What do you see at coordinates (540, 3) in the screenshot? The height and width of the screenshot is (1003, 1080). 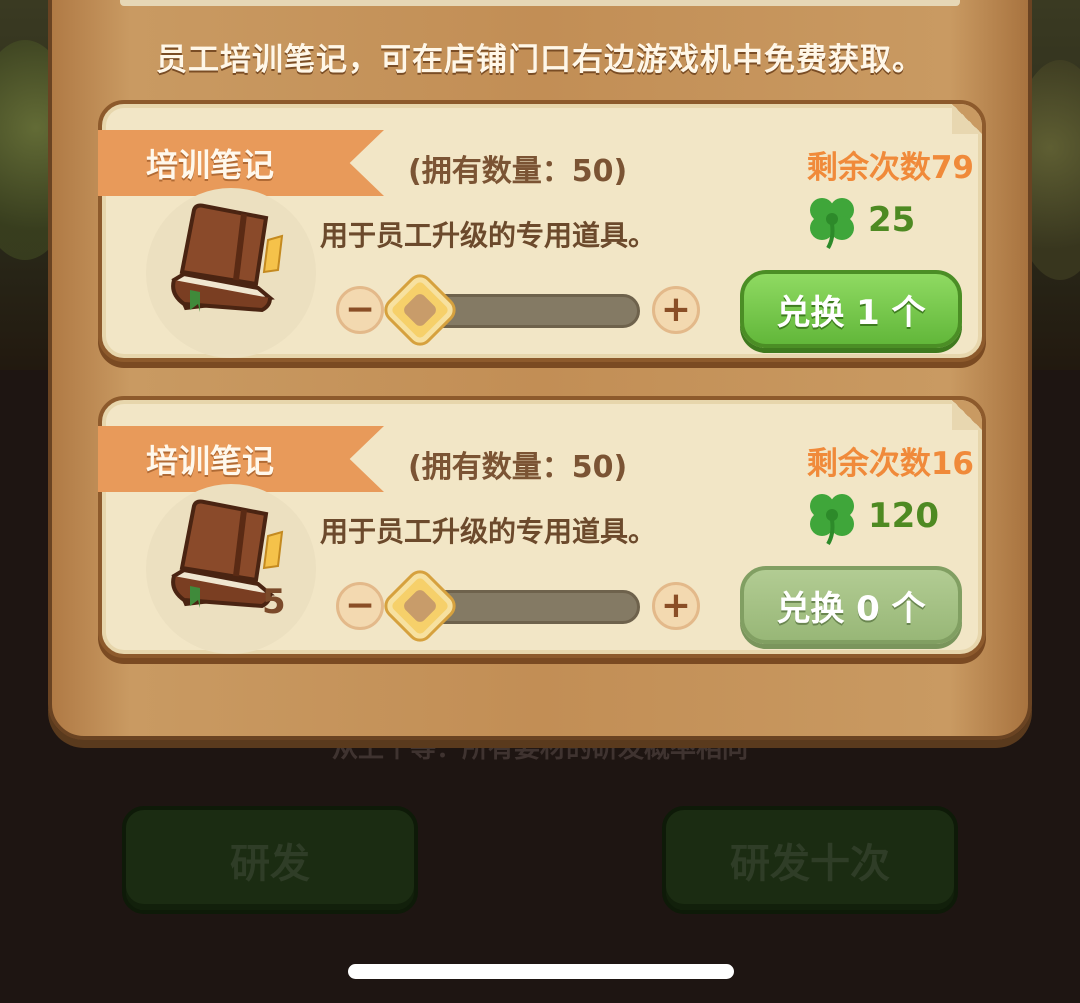 I see `panel-top-strip` at bounding box center [540, 3].